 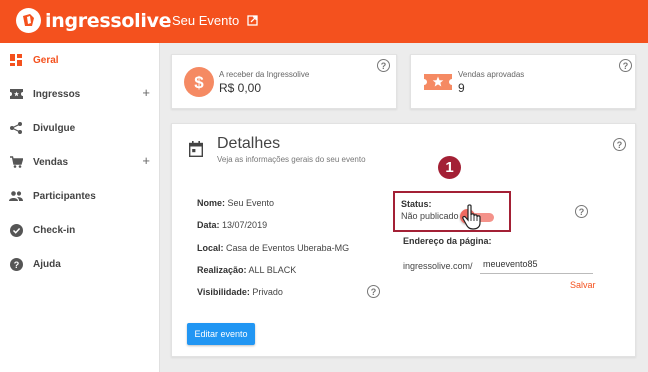 I want to click on details-subtitle: Veja as informações gerais do seu evento, so click(x=291, y=159).